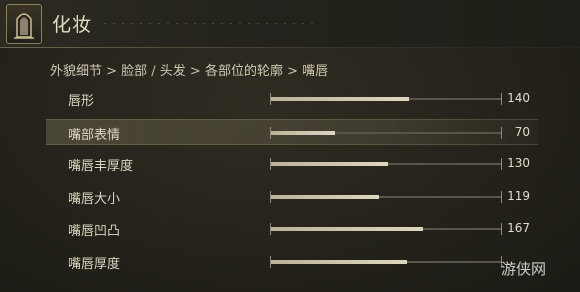 The image size is (580, 292). What do you see at coordinates (524, 269) in the screenshot?
I see `watermark: 游侠网` at bounding box center [524, 269].